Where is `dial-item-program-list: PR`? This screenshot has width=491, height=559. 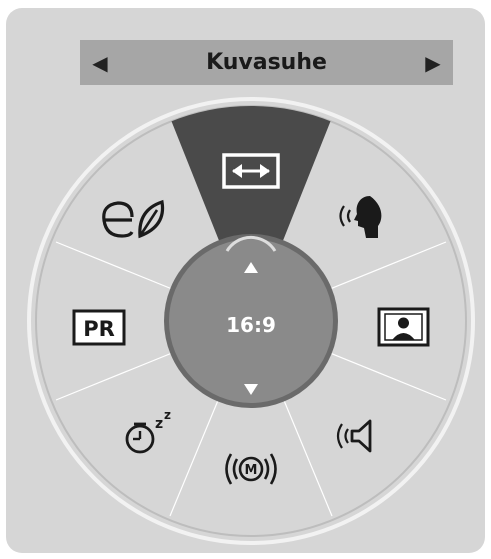 dial-item-program-list: PR is located at coordinates (99, 327).